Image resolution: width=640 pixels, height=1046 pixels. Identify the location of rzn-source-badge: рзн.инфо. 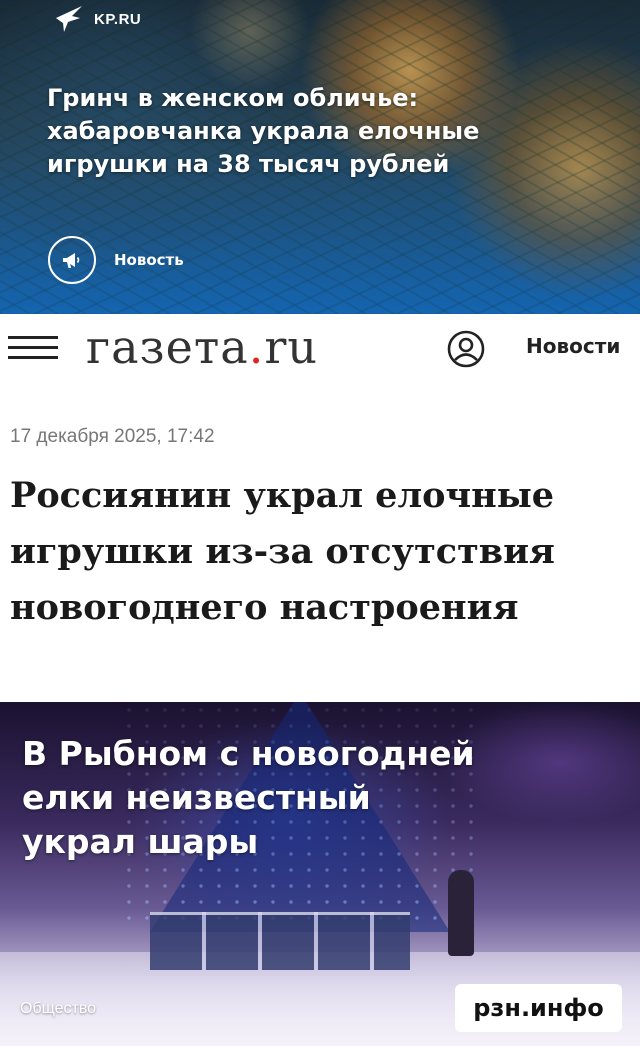
(538, 1008).